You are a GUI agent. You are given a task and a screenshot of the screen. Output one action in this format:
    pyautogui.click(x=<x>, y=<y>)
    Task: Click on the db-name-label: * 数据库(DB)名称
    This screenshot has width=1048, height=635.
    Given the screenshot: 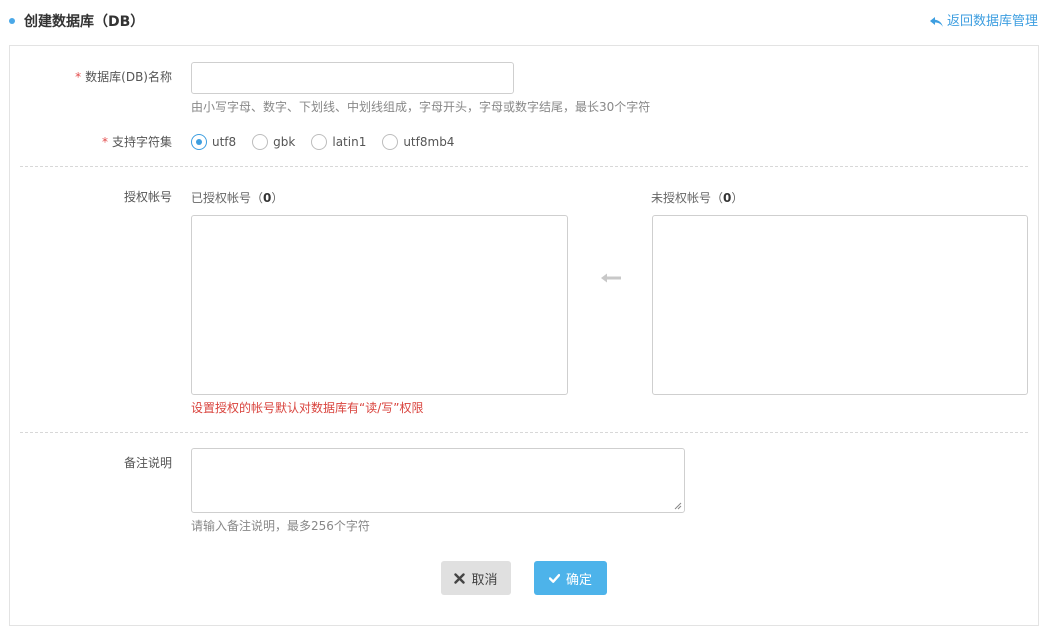 What is the action you would take?
    pyautogui.click(x=91, y=77)
    